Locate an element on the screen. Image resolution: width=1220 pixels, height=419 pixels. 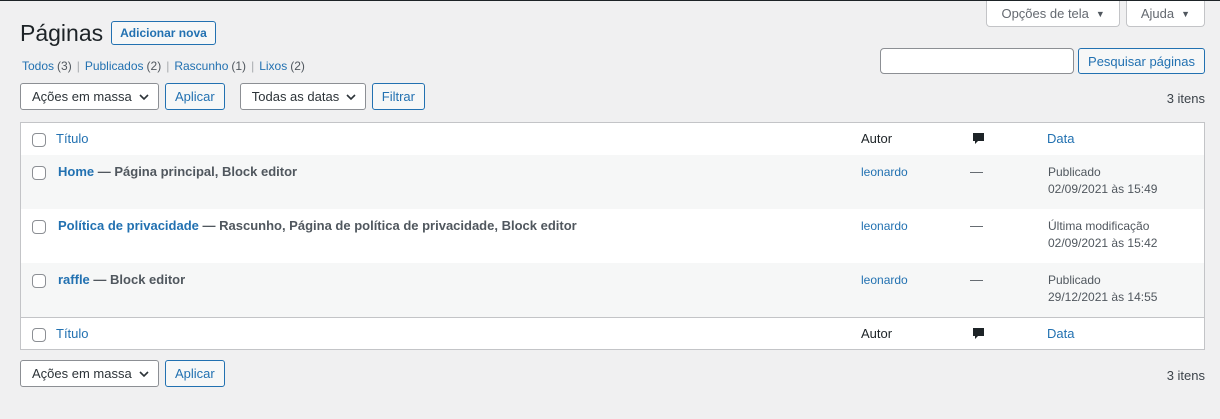
screen-meta-links: Opções de tela ▼ Ajuda ▼ is located at coordinates (1095, 14).